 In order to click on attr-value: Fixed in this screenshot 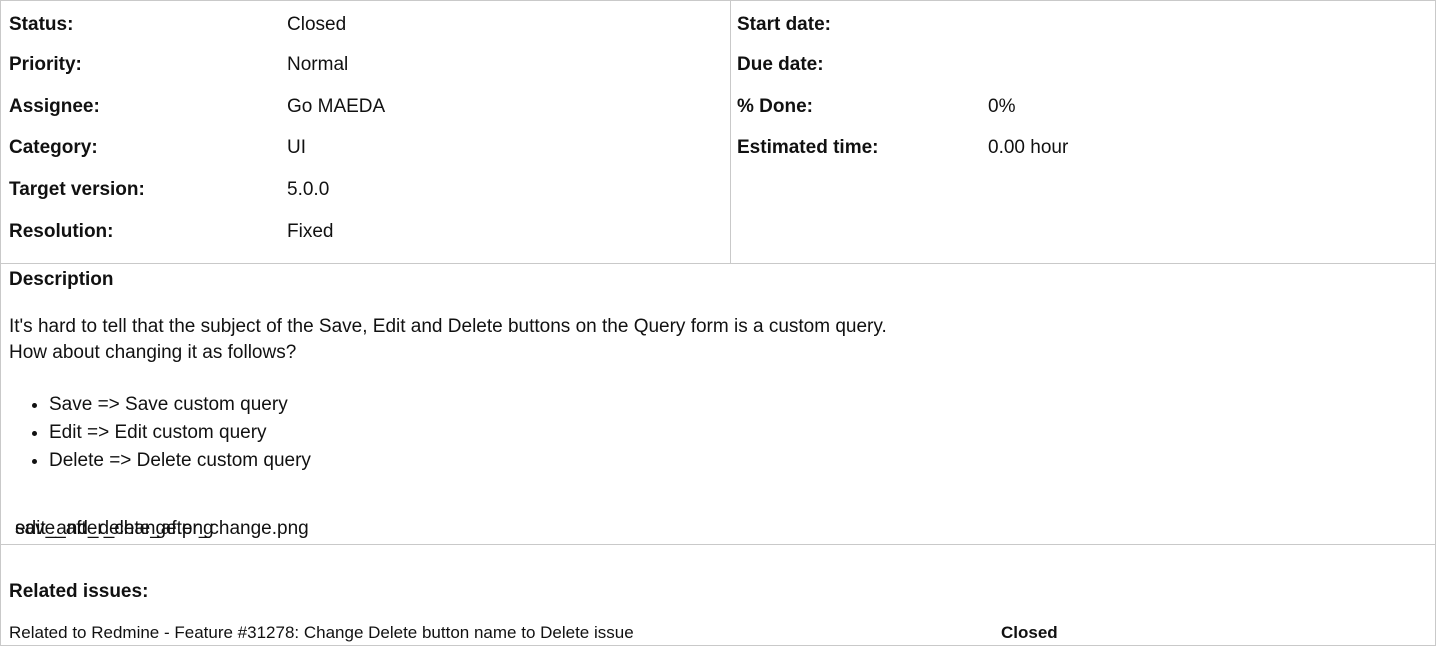, I will do `click(310, 231)`.